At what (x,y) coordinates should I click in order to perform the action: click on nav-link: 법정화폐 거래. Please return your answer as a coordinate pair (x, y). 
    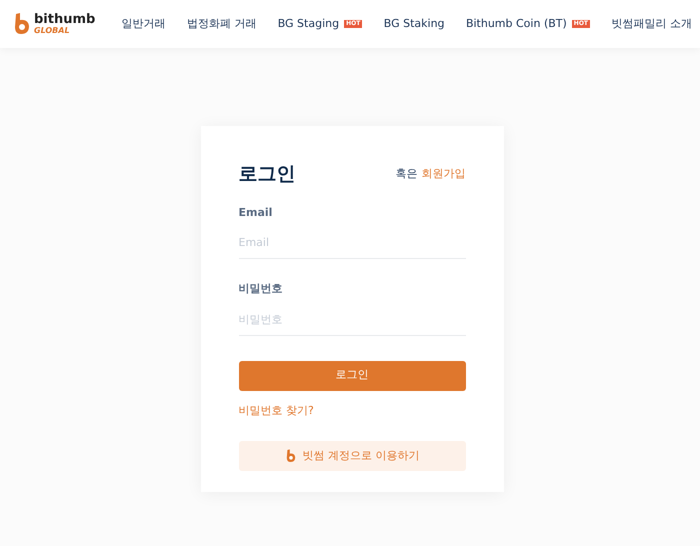
    Looking at the image, I should click on (221, 24).